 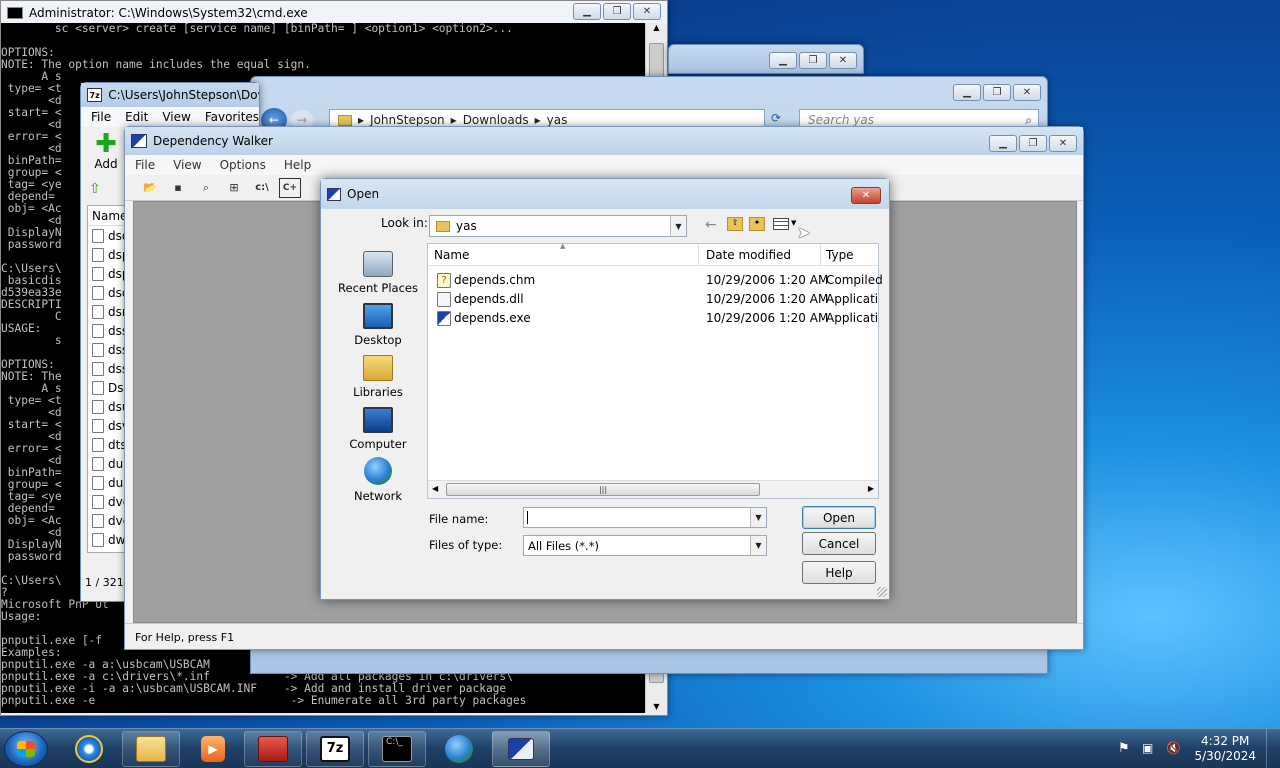 What do you see at coordinates (213, 749) in the screenshot?
I see `taskbar-media-player: ▶` at bounding box center [213, 749].